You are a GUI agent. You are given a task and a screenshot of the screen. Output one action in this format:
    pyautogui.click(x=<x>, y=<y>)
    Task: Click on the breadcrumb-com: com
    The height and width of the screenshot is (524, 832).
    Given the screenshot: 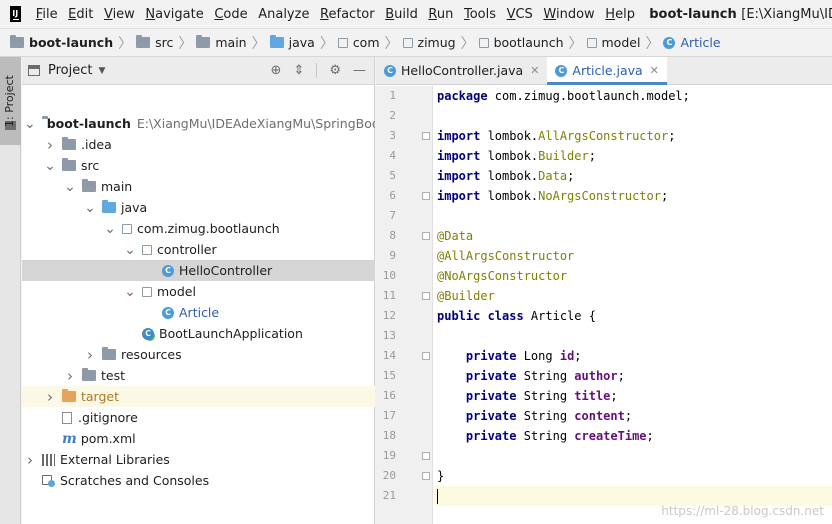 What is the action you would take?
    pyautogui.click(x=358, y=42)
    